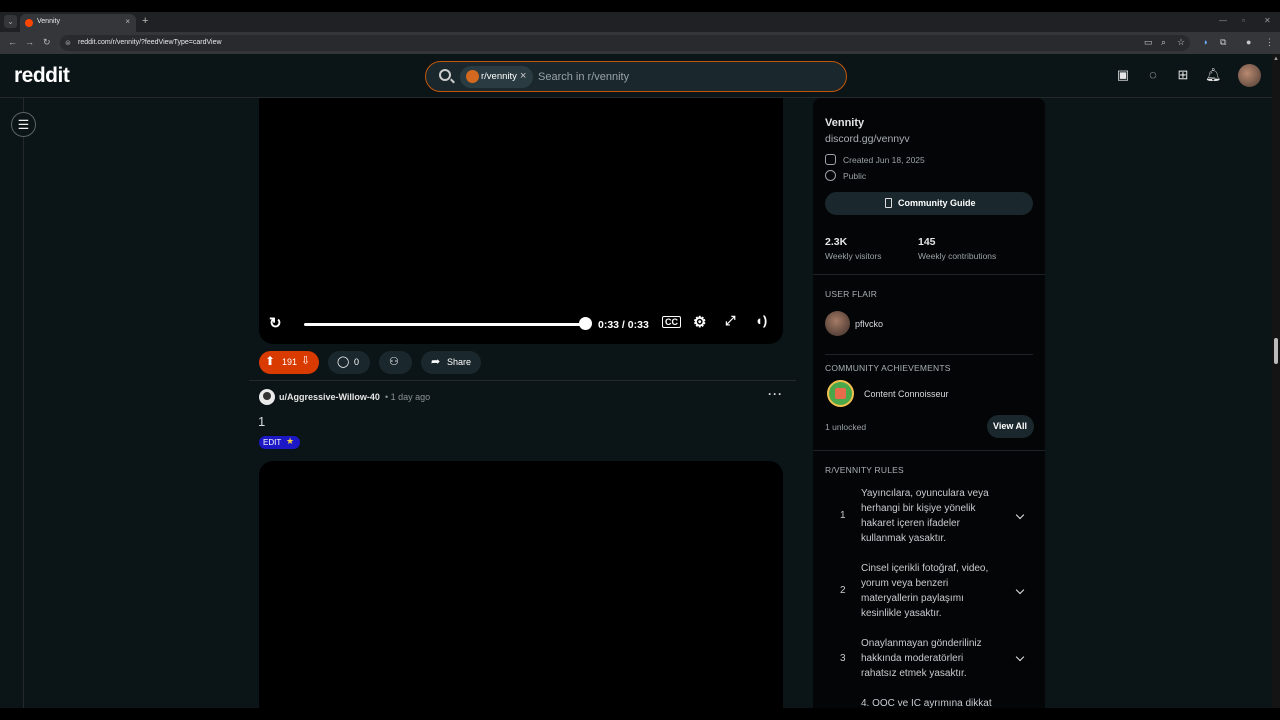 The image size is (1280, 720). I want to click on extensions-puzzle-icon: ⧉, so click(1223, 42).